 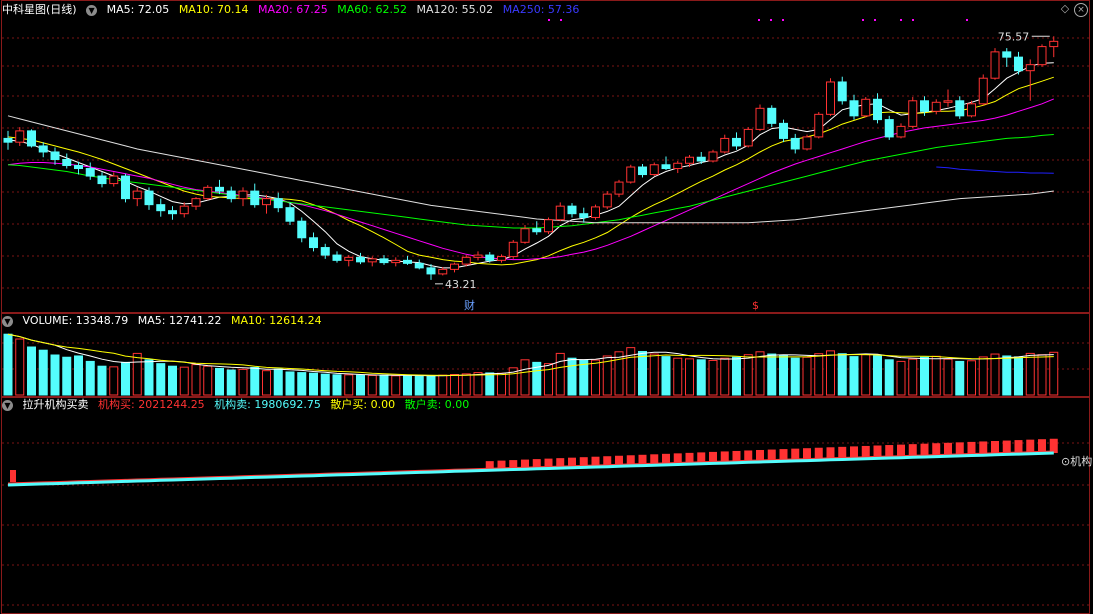 I want to click on high-price-label: 75.57, so click(x=1014, y=36).